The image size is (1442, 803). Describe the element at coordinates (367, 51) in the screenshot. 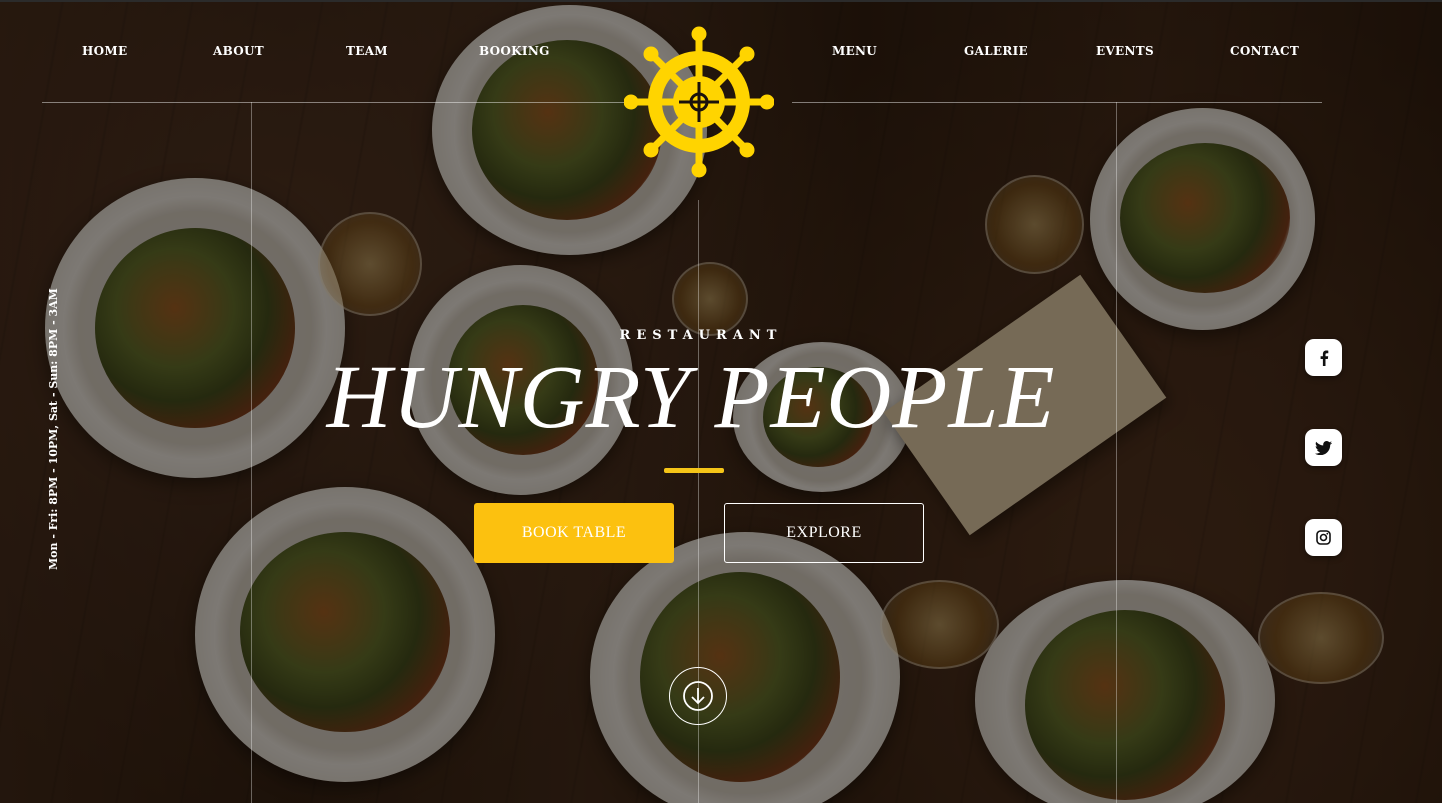

I see `nav-team: TEAM` at that location.